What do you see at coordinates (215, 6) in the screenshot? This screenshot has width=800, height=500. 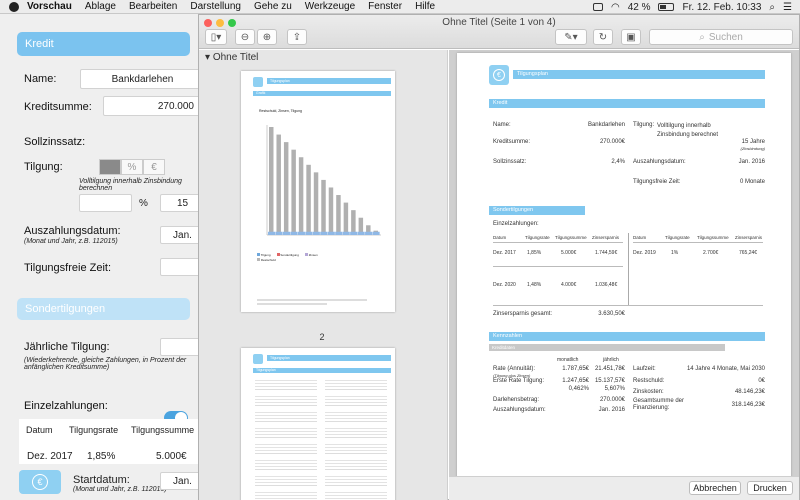 I see `menu-darstellung: Darstellung` at bounding box center [215, 6].